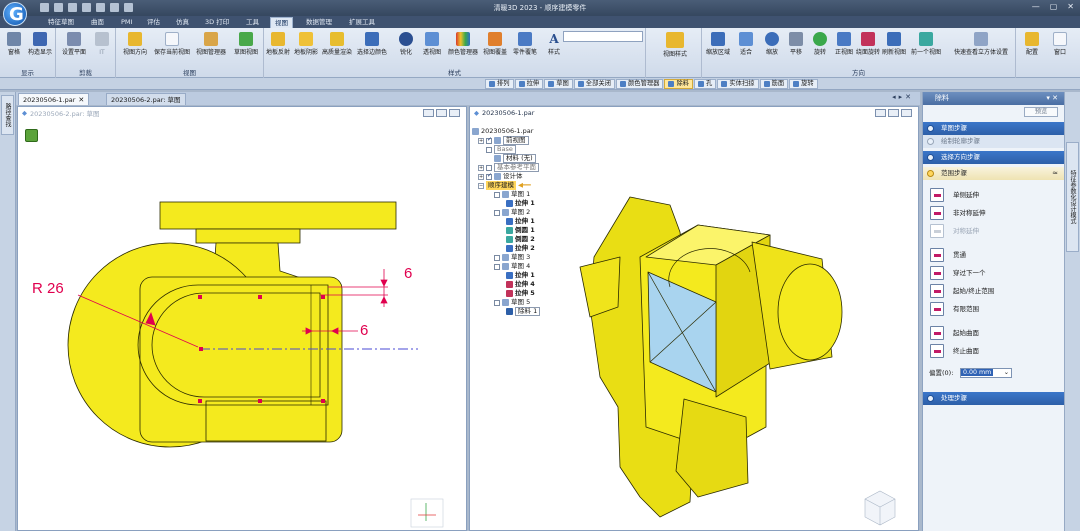 This screenshot has height=531, width=1080. Describe the element at coordinates (993, 128) in the screenshot. I see `step-sketch: 草图步骤` at that location.